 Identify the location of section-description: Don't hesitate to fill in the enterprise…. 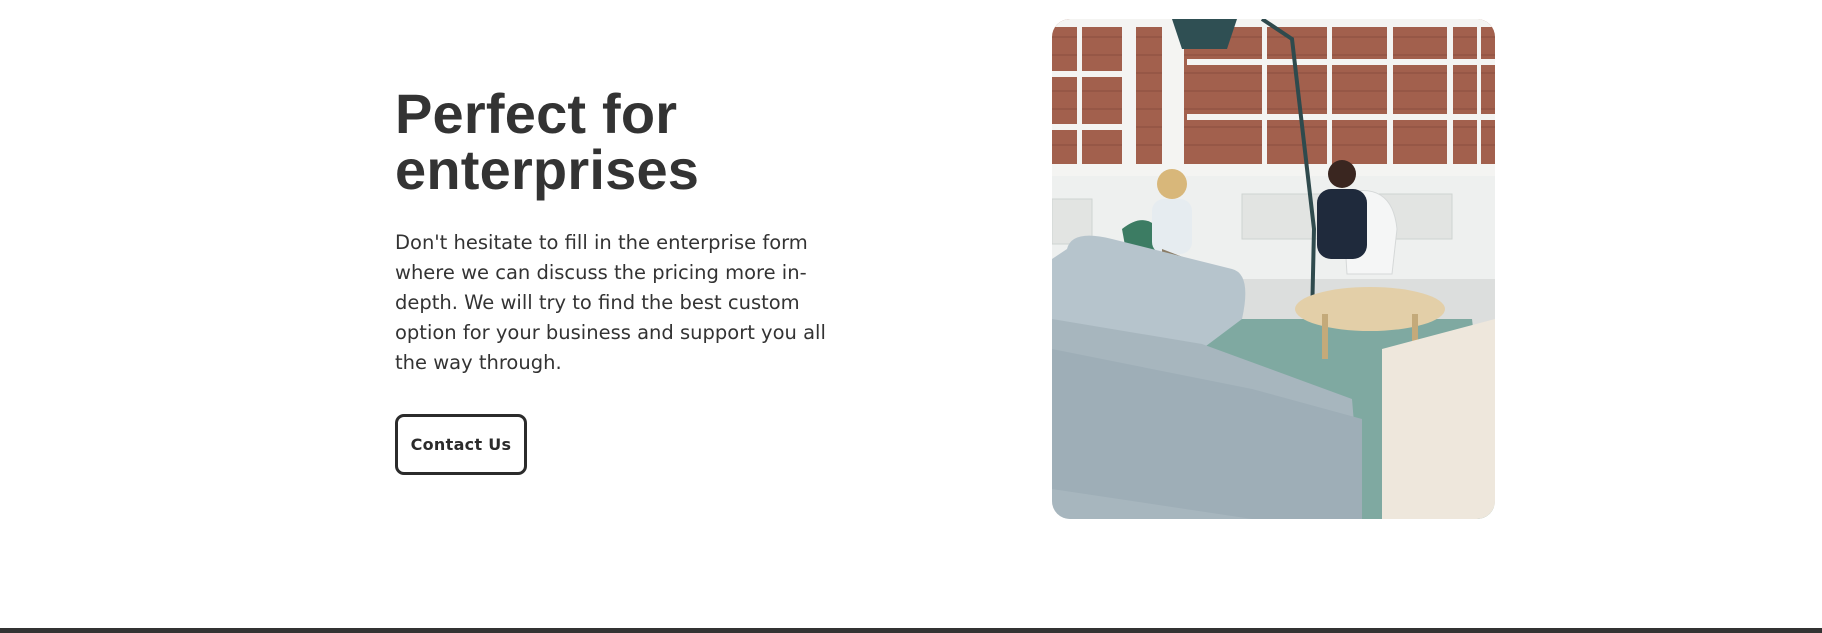
(610, 302).